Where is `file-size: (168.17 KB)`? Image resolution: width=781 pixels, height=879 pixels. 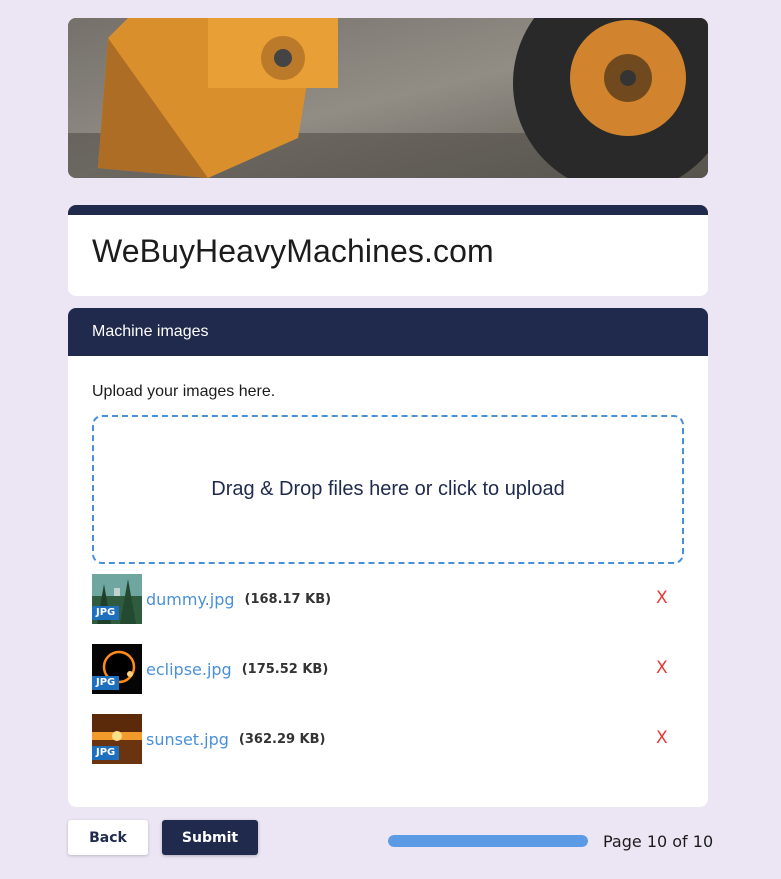
file-size: (168.17 KB) is located at coordinates (288, 599).